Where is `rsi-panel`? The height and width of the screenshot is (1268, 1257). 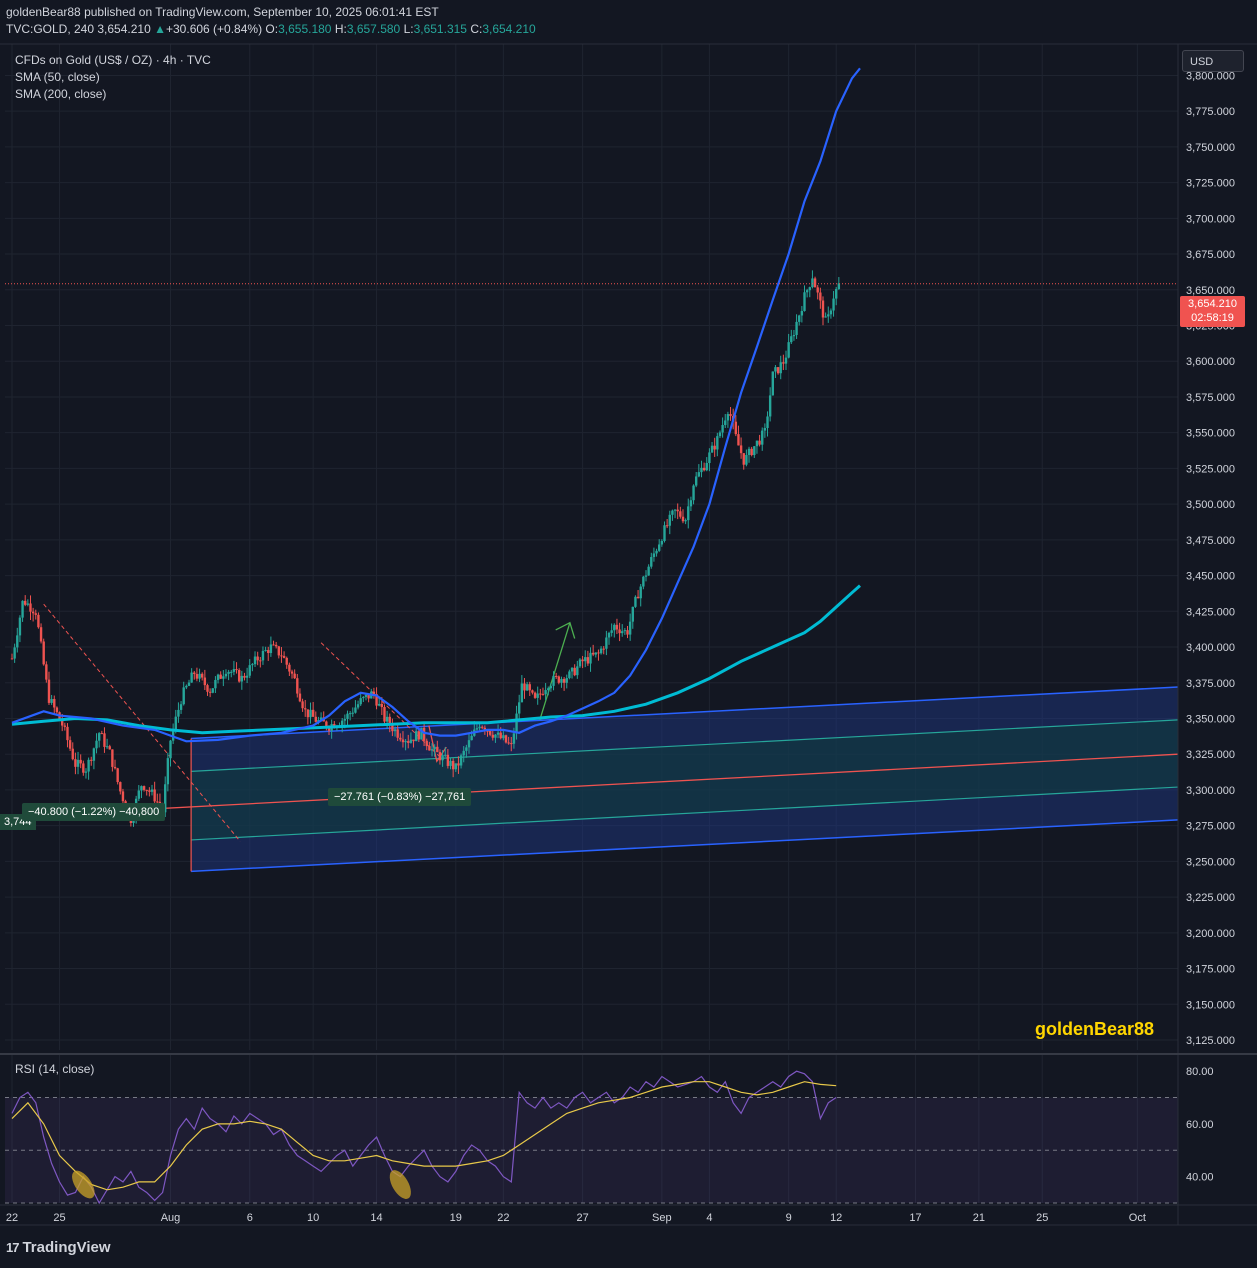 rsi-panel is located at coordinates (591, 1137).